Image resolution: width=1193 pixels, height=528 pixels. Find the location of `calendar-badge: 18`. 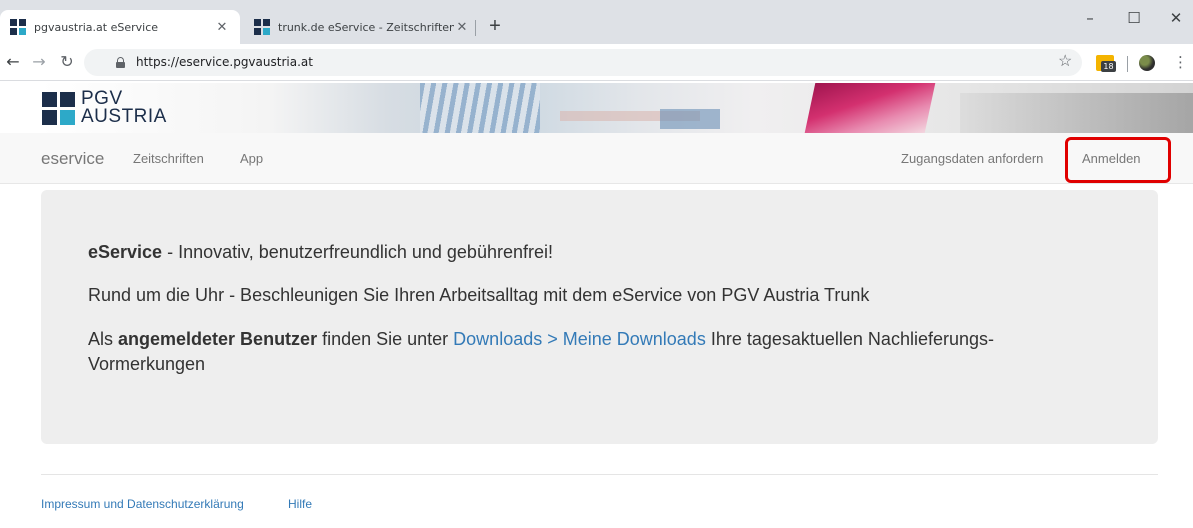

calendar-badge: 18 is located at coordinates (1108, 66).